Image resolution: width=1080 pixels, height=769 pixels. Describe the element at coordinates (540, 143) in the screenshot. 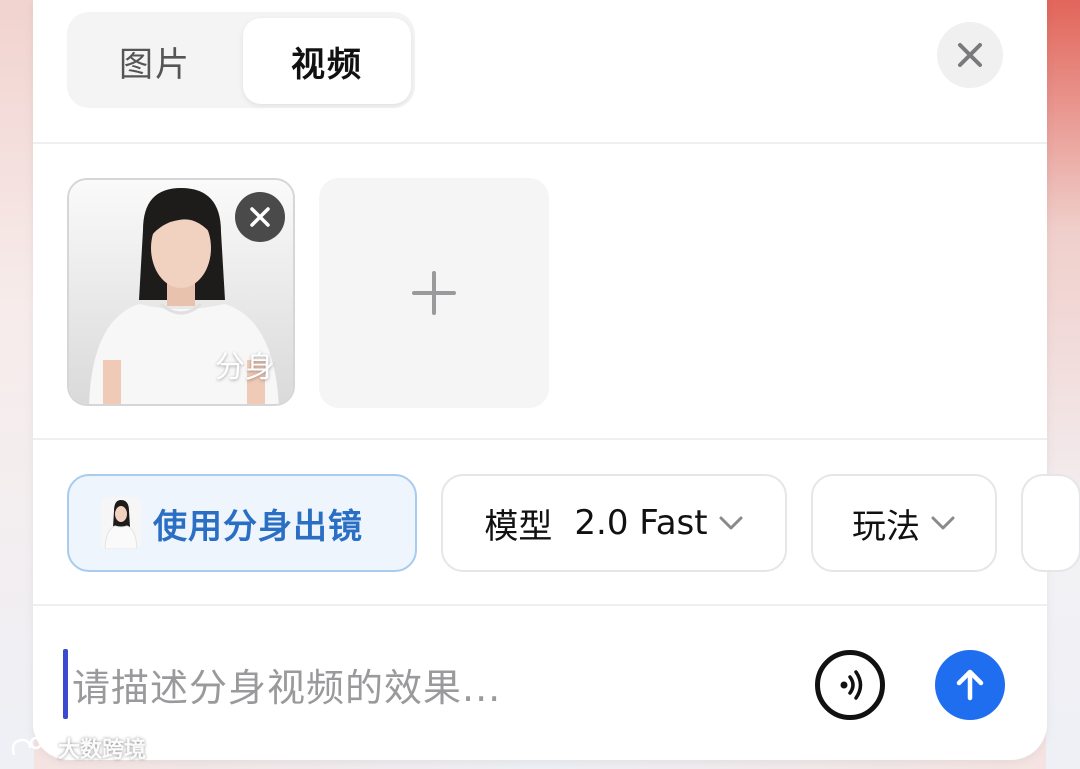

I see `divider-top` at that location.